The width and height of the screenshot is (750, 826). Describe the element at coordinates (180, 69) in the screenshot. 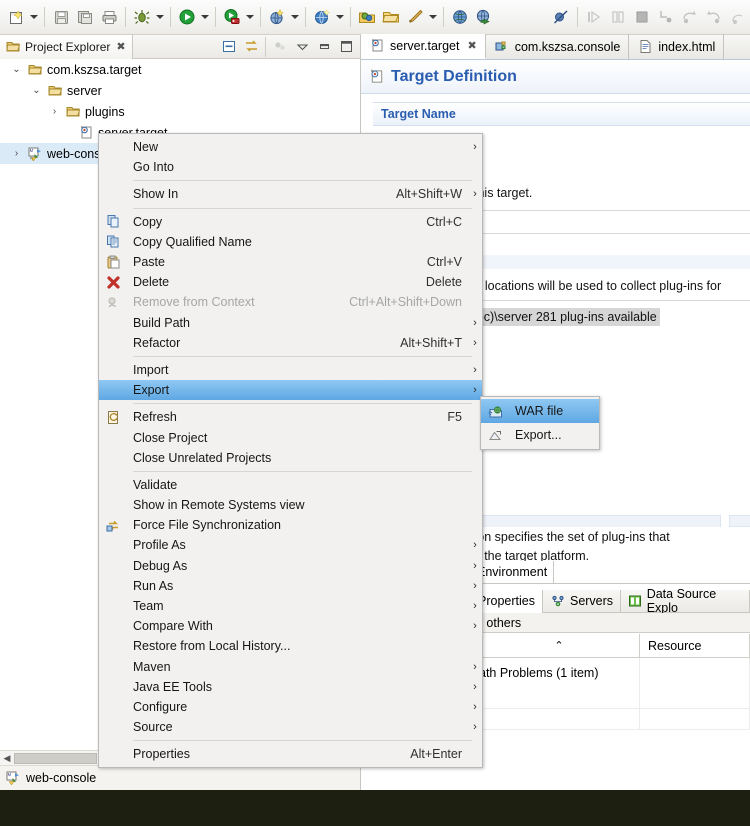

I see `tree-item-com-kszsa-target: ⌄ com.kszsa.target` at that location.